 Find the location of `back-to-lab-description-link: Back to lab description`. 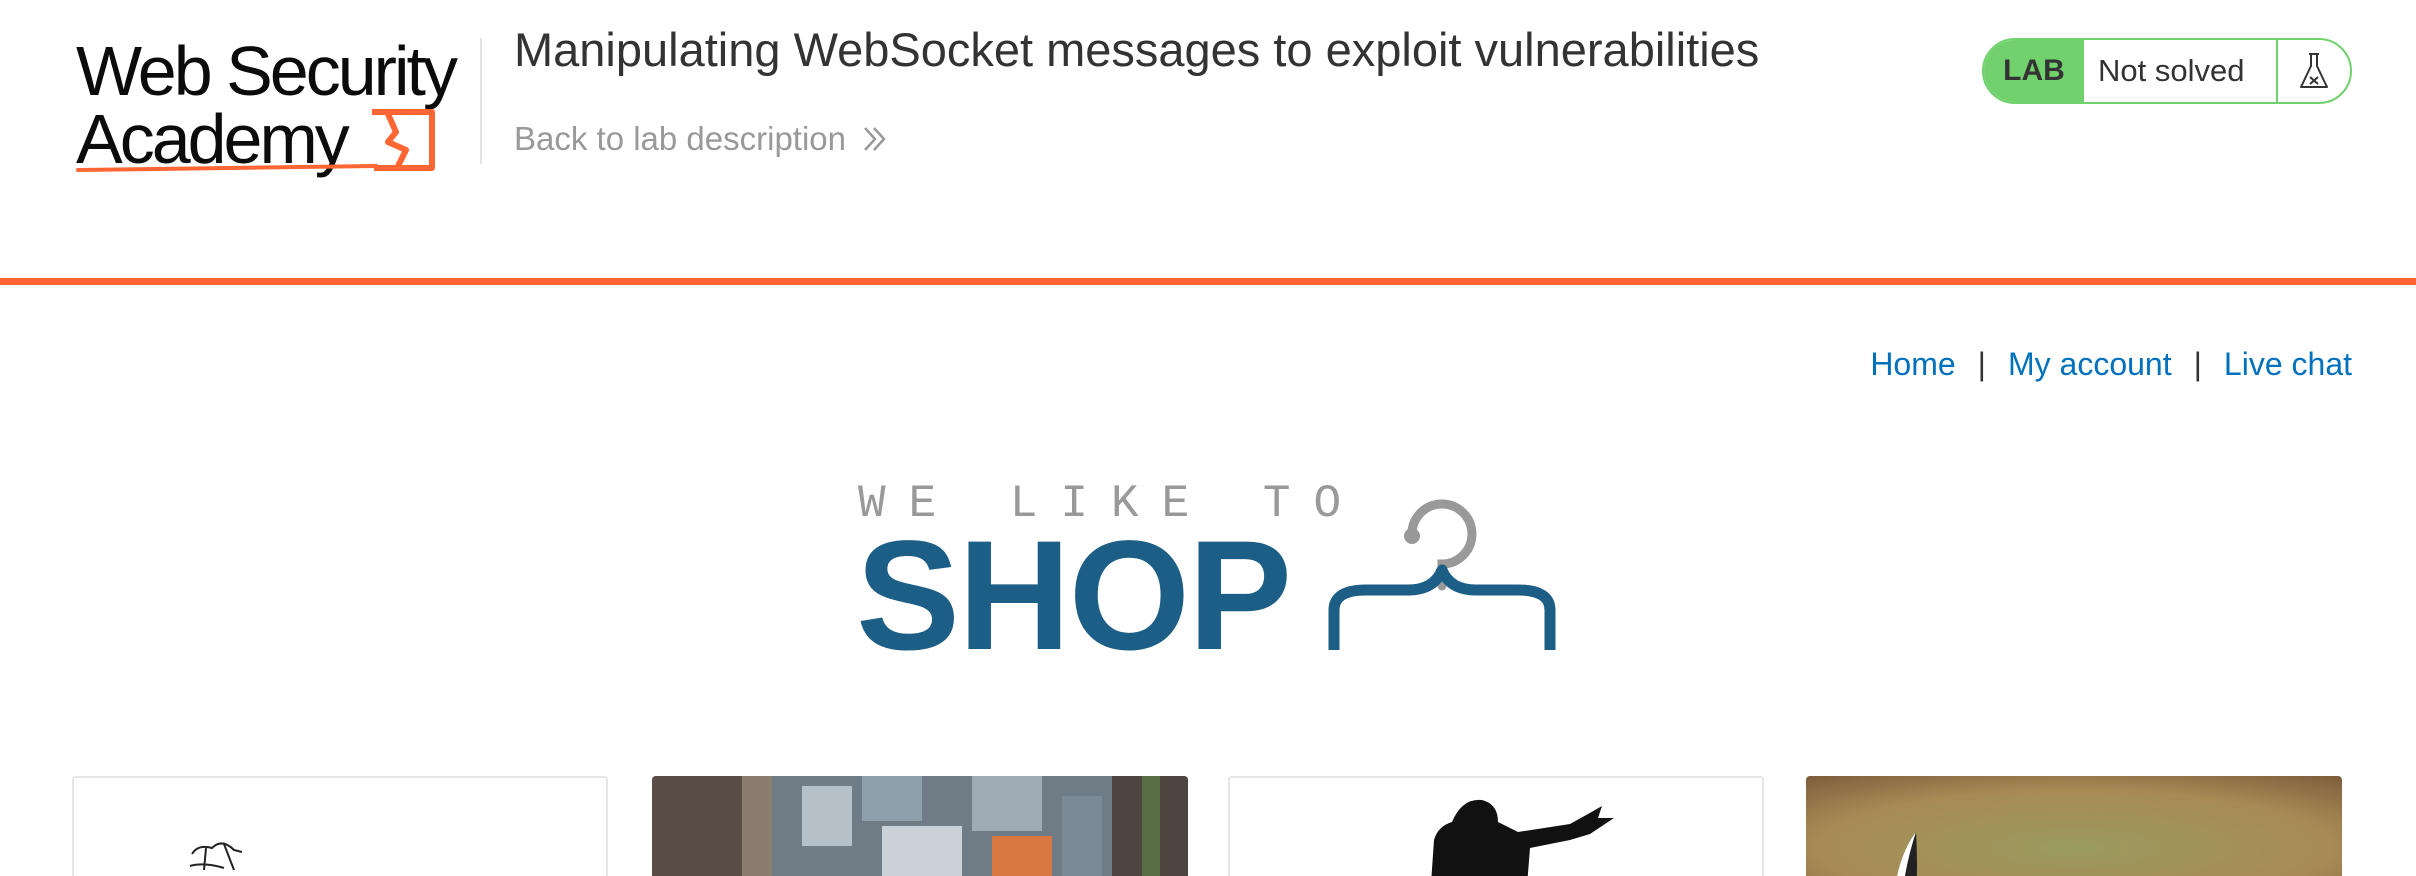

back-to-lab-description-link: Back to lab description is located at coordinates (702, 139).